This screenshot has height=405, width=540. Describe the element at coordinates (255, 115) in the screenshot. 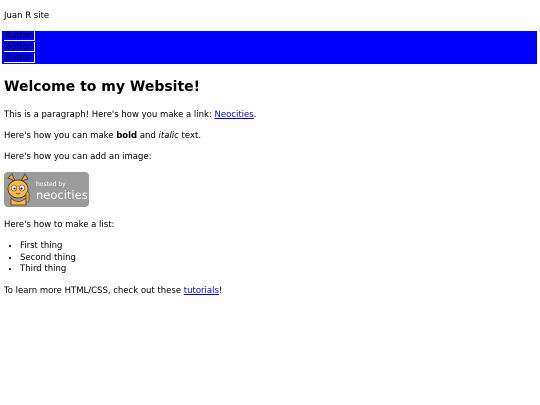

I see `paragraph-end: .` at that location.